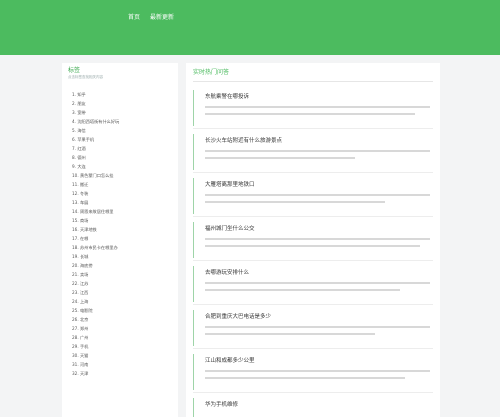 This screenshot has width=500, height=417. I want to click on tag-link: 14. 周恩来故居住哪里, so click(95, 211).